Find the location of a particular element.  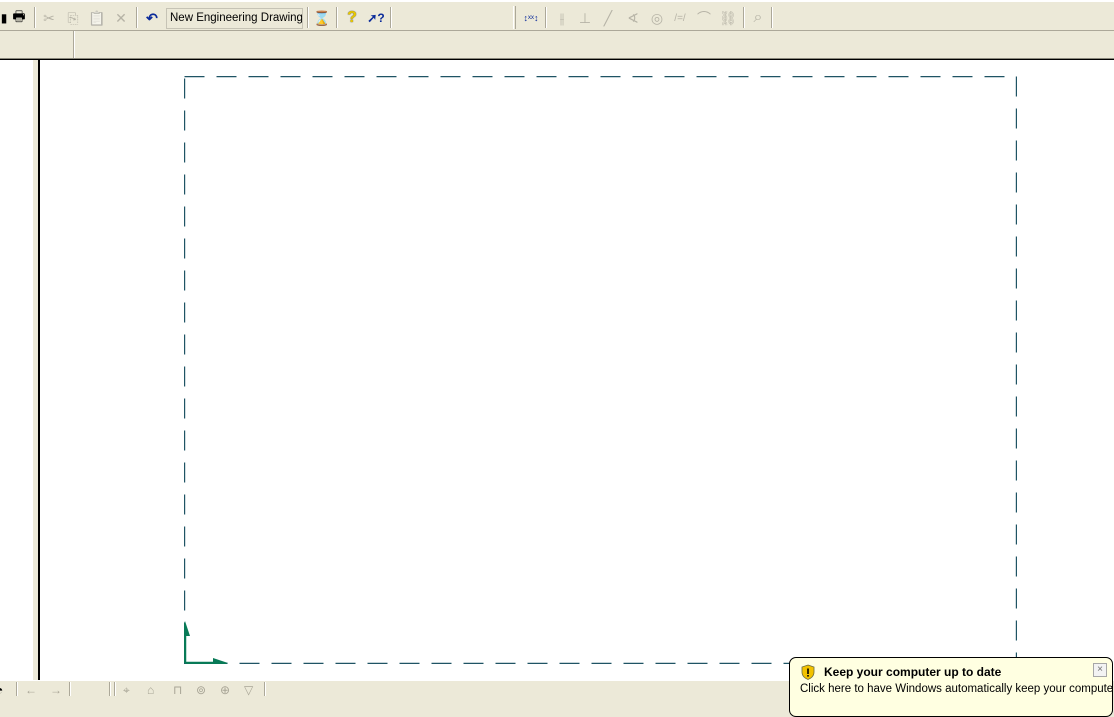

symmetric-icon: /=/ is located at coordinates (680, 18).